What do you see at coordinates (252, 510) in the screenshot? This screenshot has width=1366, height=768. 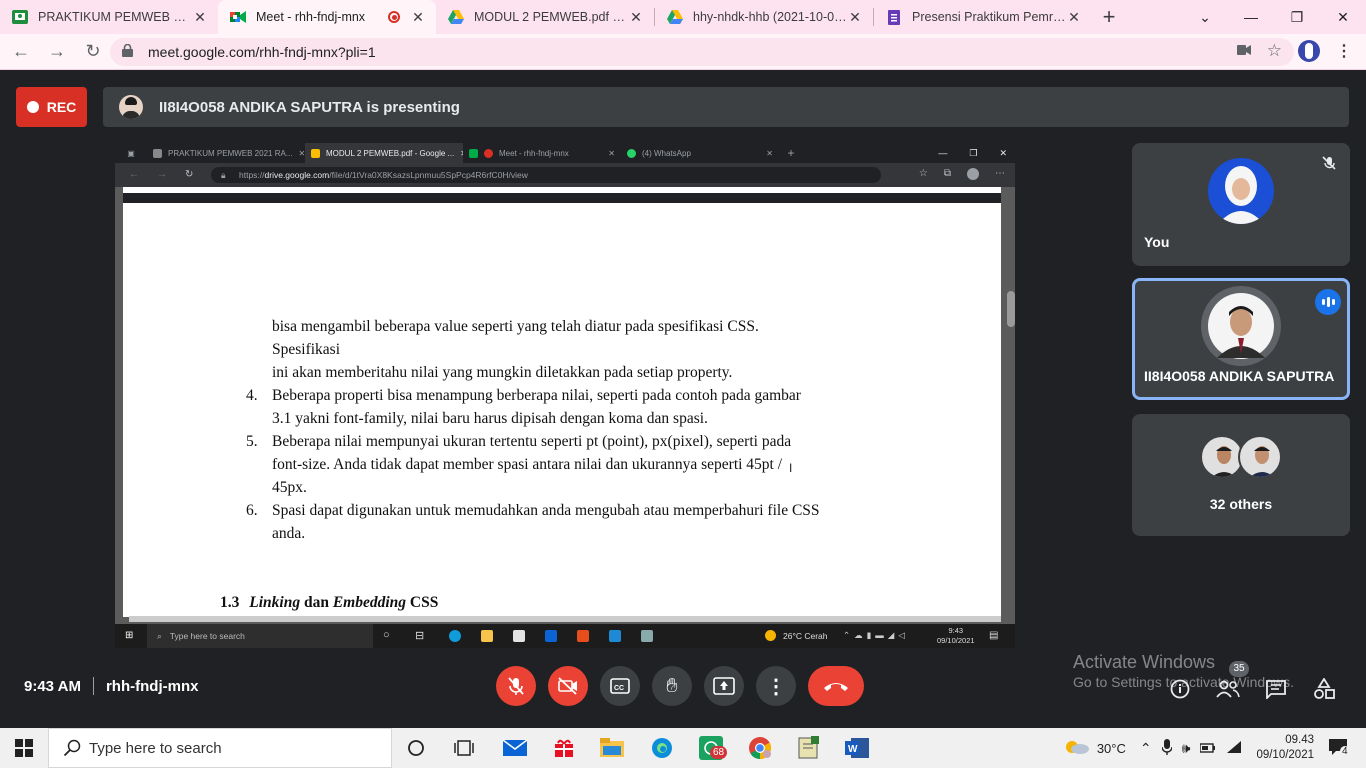 I see `list-number: 6.` at bounding box center [252, 510].